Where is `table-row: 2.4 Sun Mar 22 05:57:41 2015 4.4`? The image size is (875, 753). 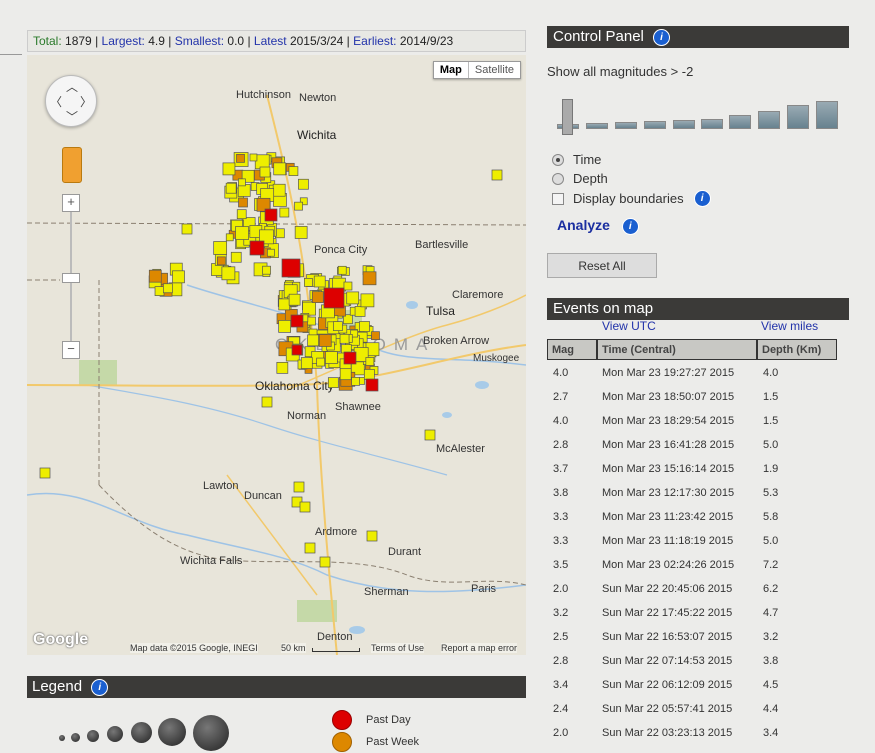
table-row: 2.4 Sun Mar 22 05:57:41 2015 4.4 is located at coordinates (697, 709).